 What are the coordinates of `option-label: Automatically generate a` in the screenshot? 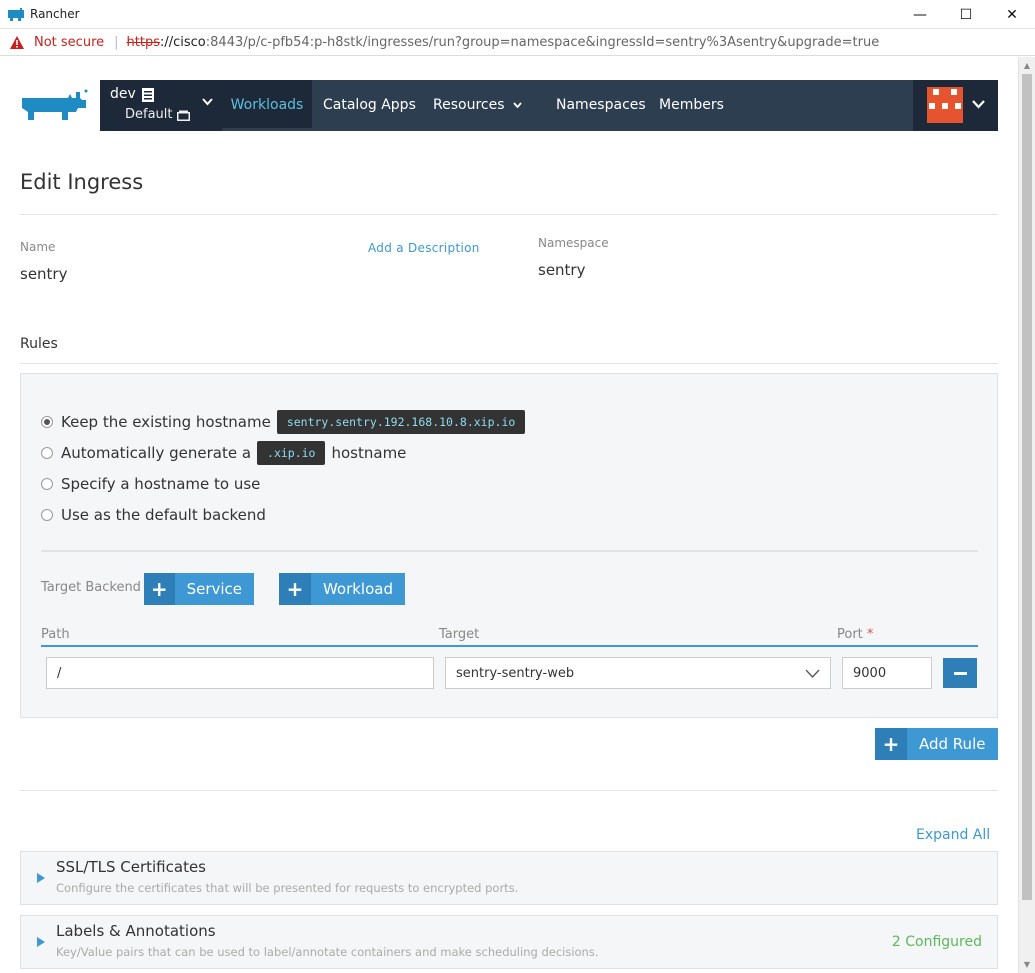 It's located at (156, 453).